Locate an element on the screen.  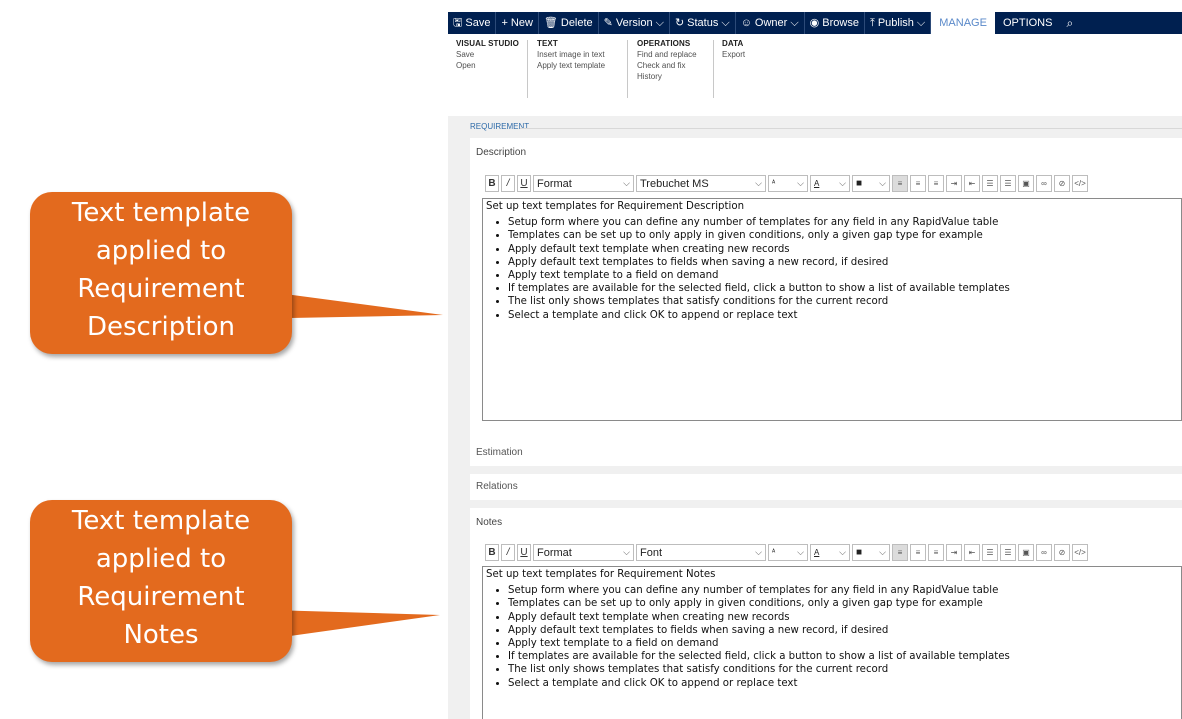
status-action: ↻ Status ⌵ is located at coordinates (703, 23).